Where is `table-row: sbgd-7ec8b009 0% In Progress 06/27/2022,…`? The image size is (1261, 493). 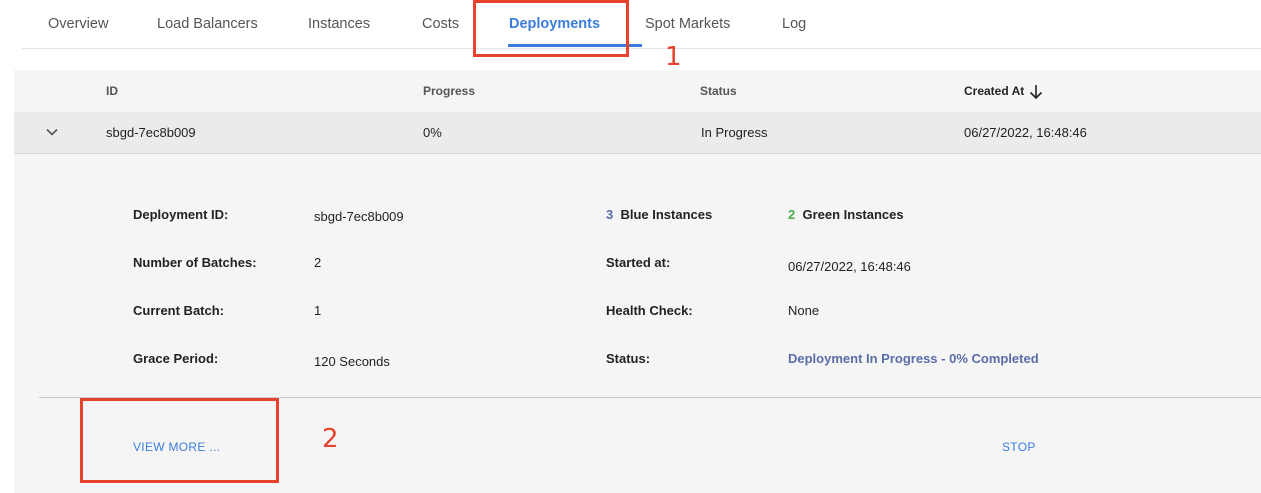
table-row: sbgd-7ec8b009 0% In Progress 06/27/2022,… is located at coordinates (637, 133).